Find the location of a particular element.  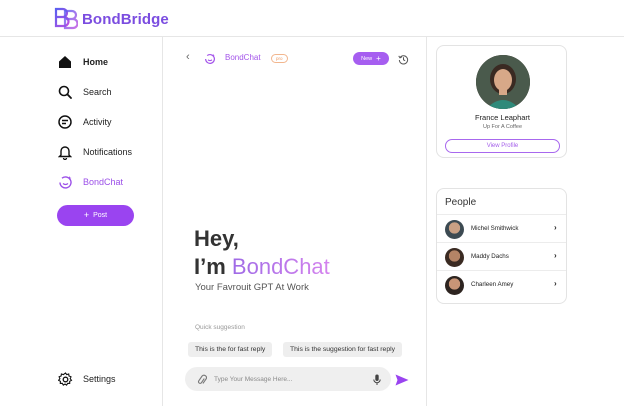

activity-icon is located at coordinates (65, 122).